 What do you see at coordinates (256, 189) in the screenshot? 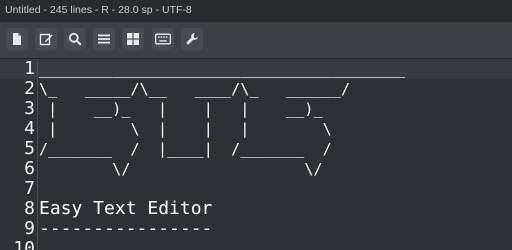
I see `editor-line: 7` at bounding box center [256, 189].